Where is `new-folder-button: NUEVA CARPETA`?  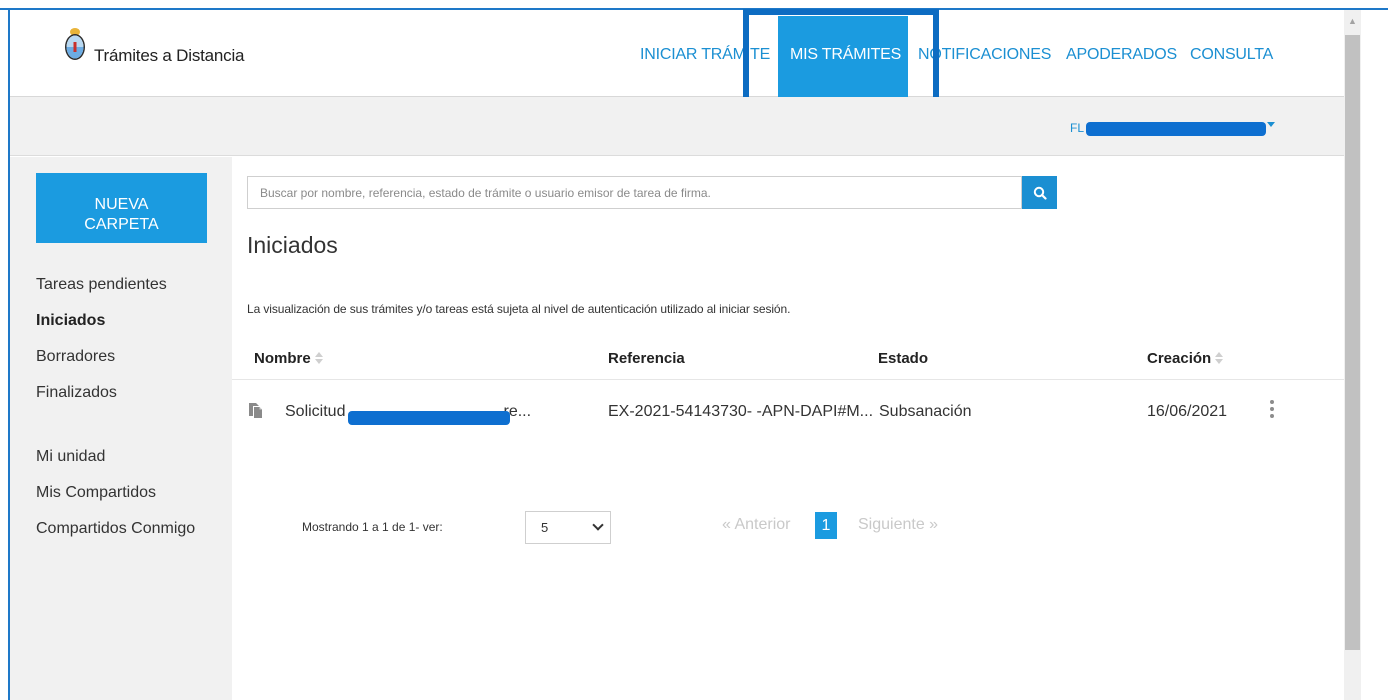
new-folder-button: NUEVA CARPETA is located at coordinates (121, 208).